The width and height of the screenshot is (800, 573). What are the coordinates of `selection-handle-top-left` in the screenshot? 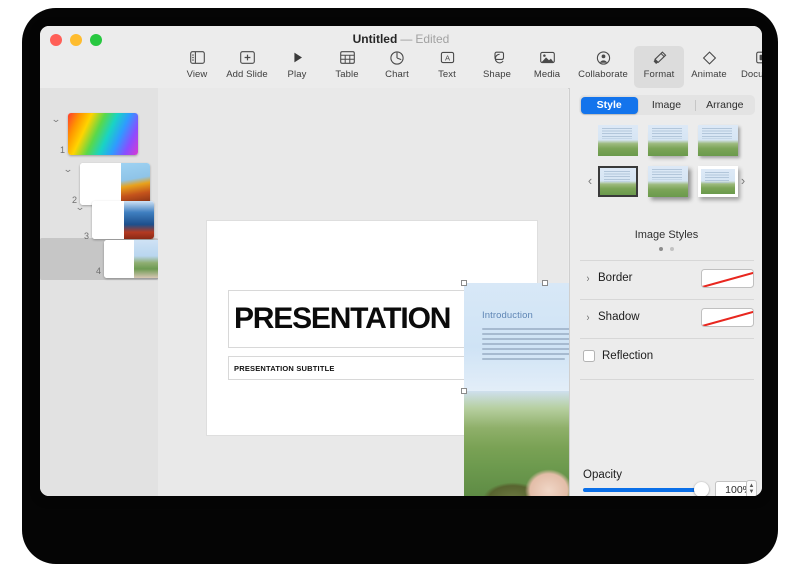 It's located at (464, 283).